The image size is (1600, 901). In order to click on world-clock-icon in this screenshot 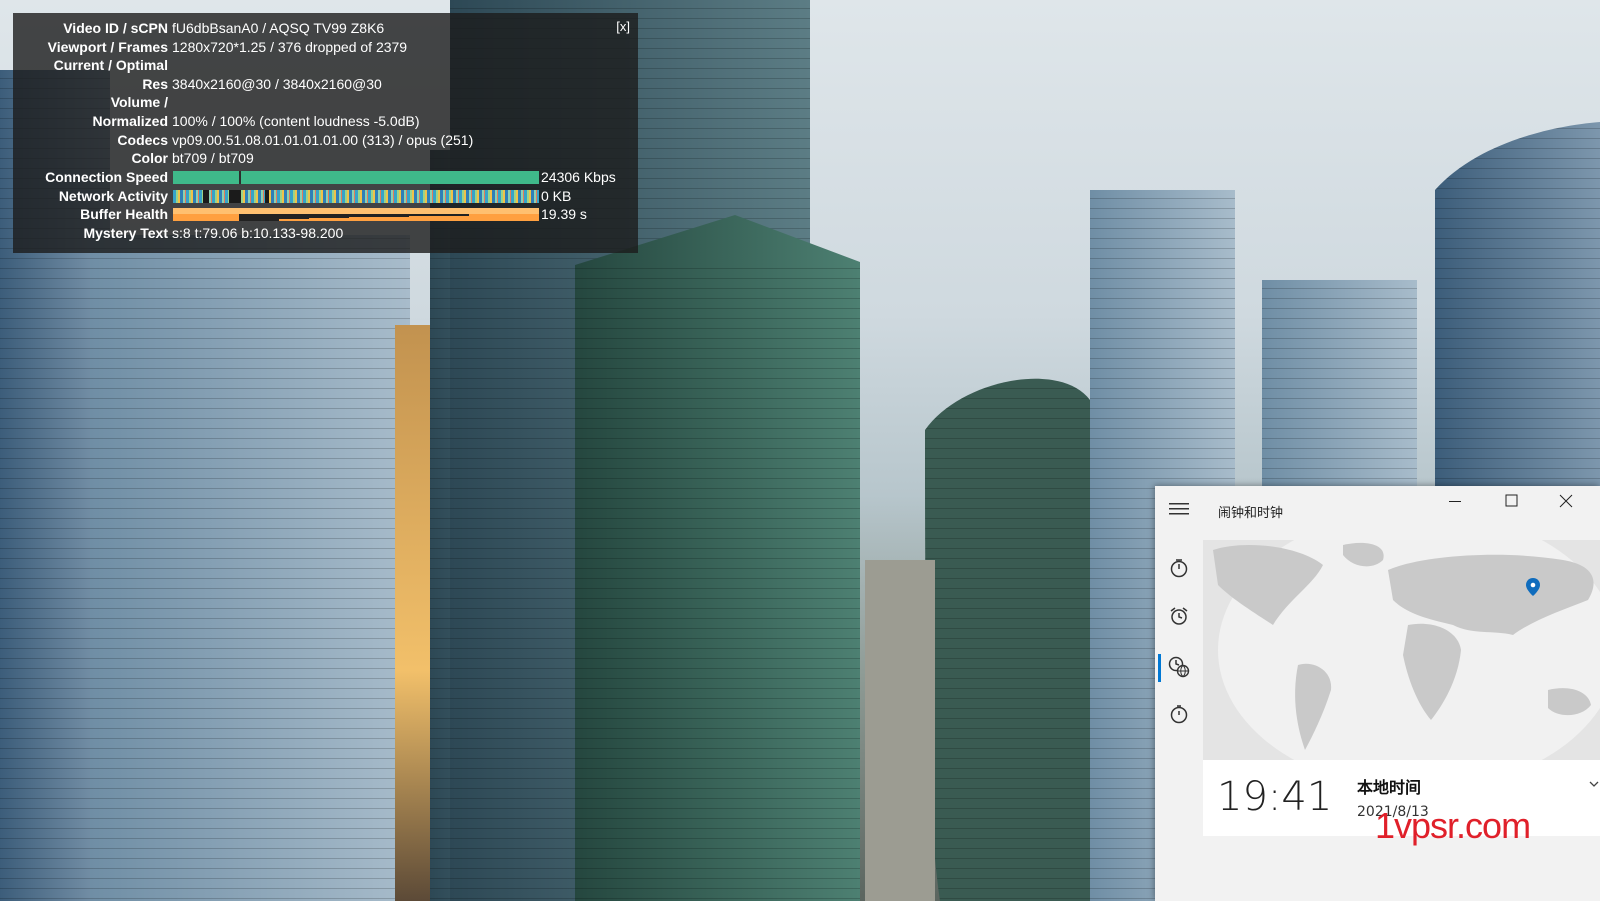, I will do `click(1179, 668)`.